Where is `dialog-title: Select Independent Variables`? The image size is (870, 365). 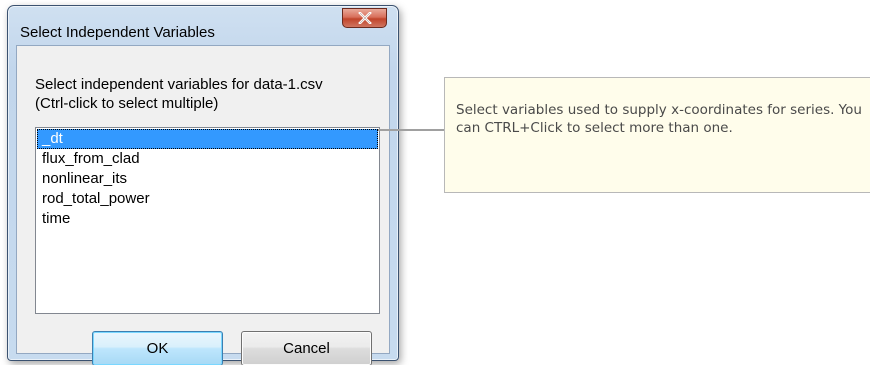
dialog-title: Select Independent Variables is located at coordinates (117, 32).